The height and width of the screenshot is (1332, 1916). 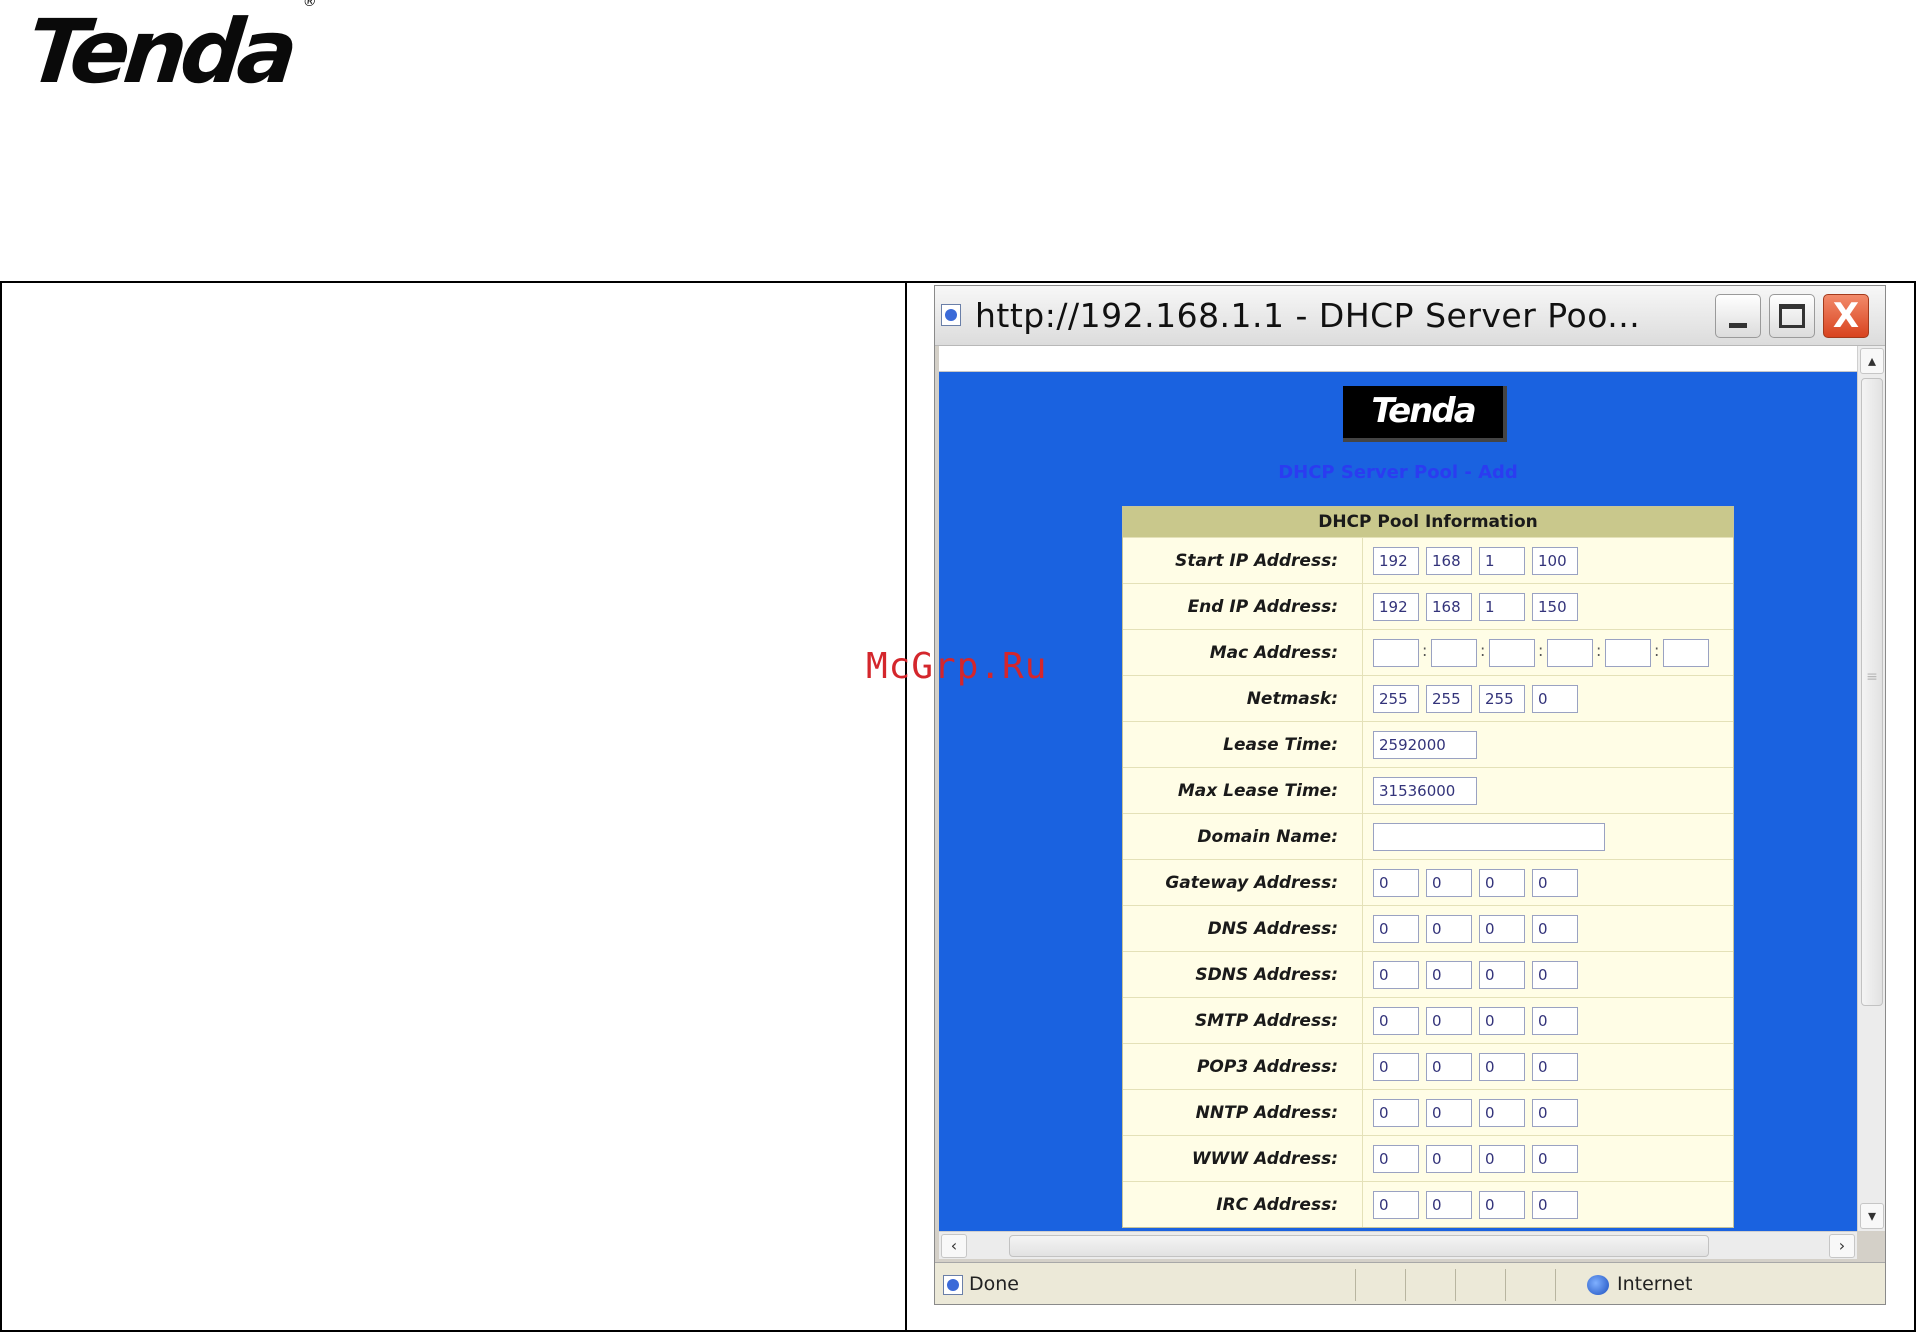 What do you see at coordinates (1502, 883) in the screenshot?
I see `gateway-octet-3: 0` at bounding box center [1502, 883].